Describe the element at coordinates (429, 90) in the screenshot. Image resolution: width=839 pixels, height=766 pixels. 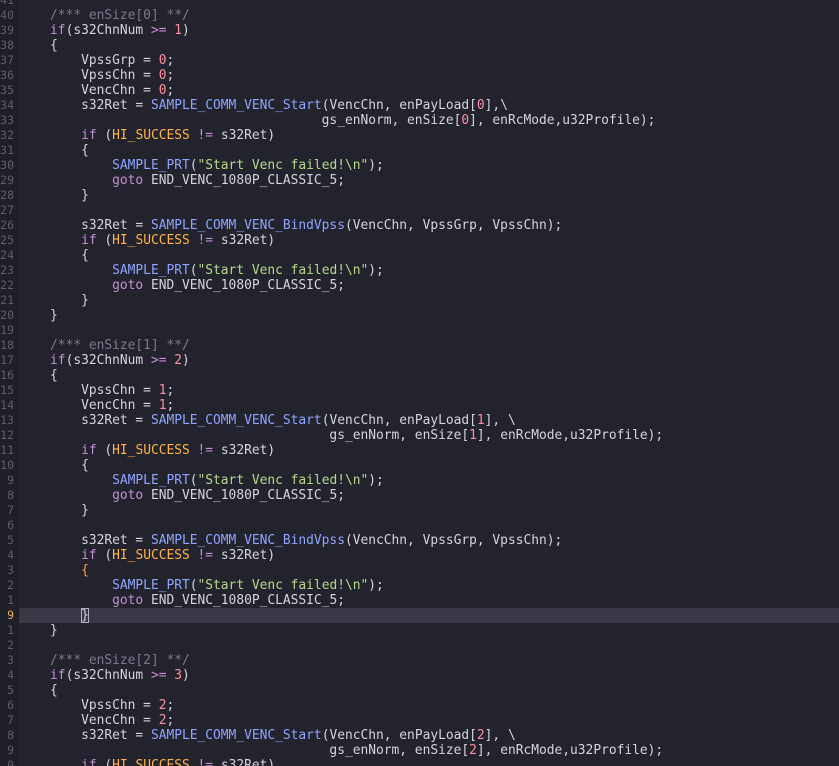
I see `code-line: VencChn = 0;` at that location.